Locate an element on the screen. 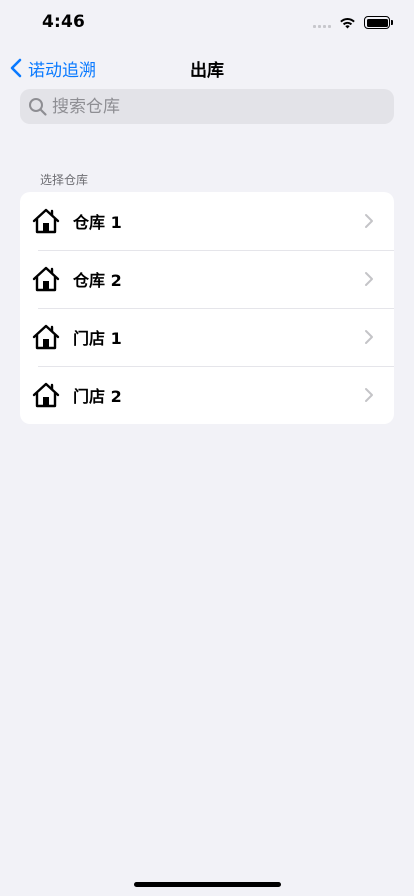 The height and width of the screenshot is (896, 414). battery-icon is located at coordinates (378, 22).